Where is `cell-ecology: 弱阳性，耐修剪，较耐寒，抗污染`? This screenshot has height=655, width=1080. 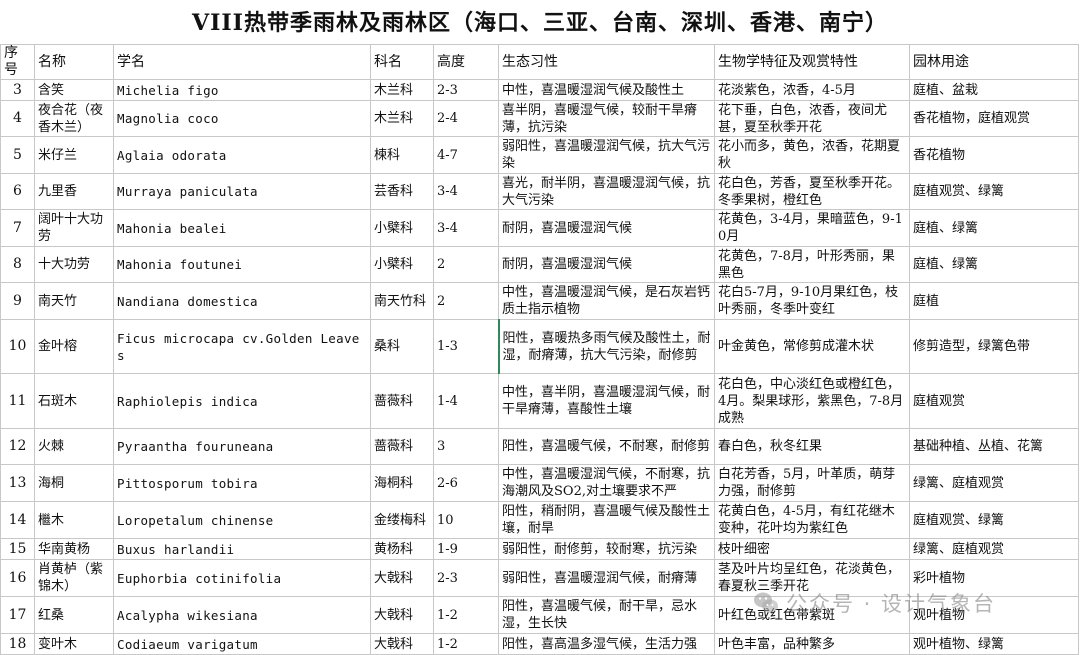 cell-ecology: 弱阳性，耐修剪，较耐寒，抗污染 is located at coordinates (606, 549).